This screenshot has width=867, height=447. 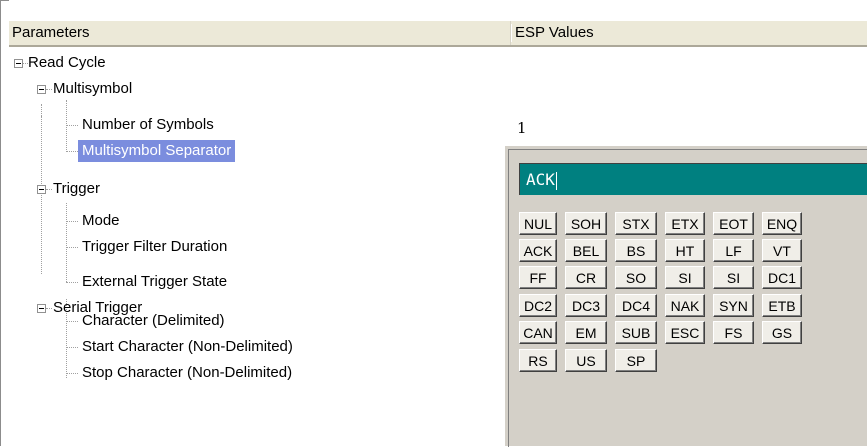 I want to click on tree-row-trigger-filter-duration: Trigger Filter Duration, so click(x=259, y=247).